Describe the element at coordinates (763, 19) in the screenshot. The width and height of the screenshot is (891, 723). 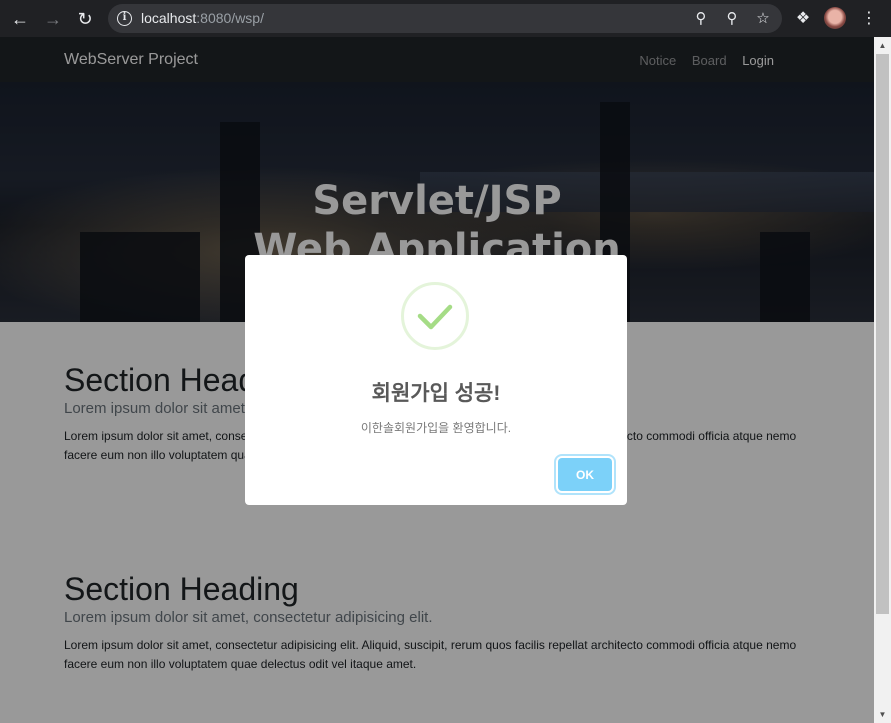
I see `star-icon: ☆` at that location.